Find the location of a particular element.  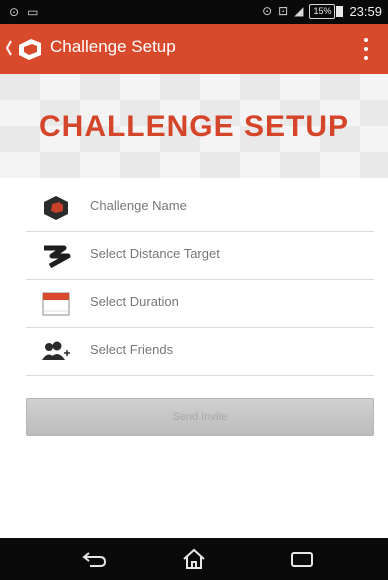

recents-icon is located at coordinates (302, 559).